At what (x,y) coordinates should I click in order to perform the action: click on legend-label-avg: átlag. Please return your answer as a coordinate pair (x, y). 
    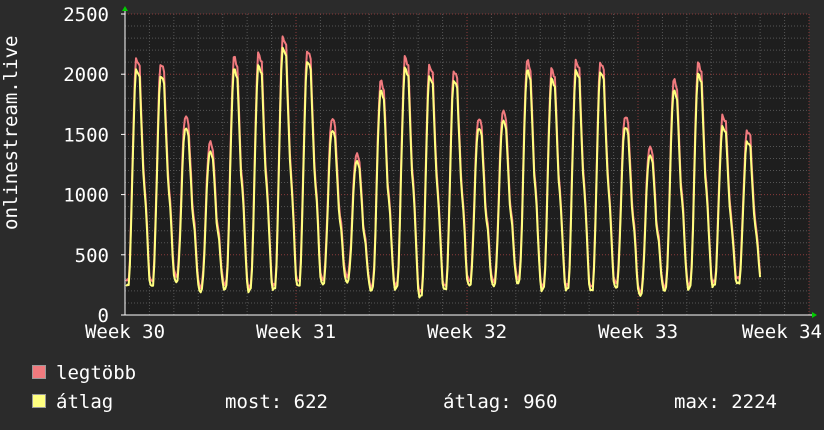
    Looking at the image, I should click on (85, 402).